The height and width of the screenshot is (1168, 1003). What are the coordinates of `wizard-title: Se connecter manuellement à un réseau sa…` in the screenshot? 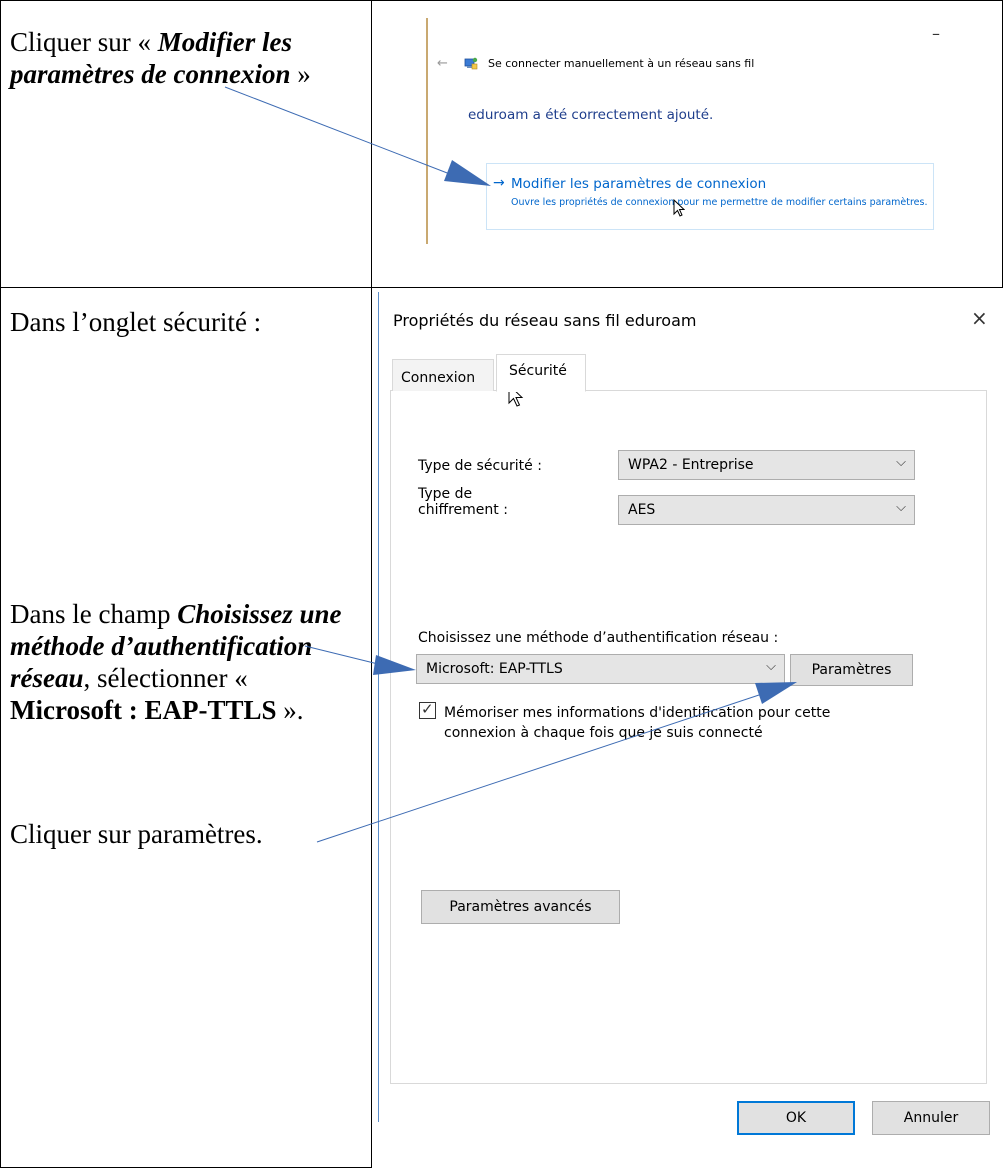 It's located at (621, 63).